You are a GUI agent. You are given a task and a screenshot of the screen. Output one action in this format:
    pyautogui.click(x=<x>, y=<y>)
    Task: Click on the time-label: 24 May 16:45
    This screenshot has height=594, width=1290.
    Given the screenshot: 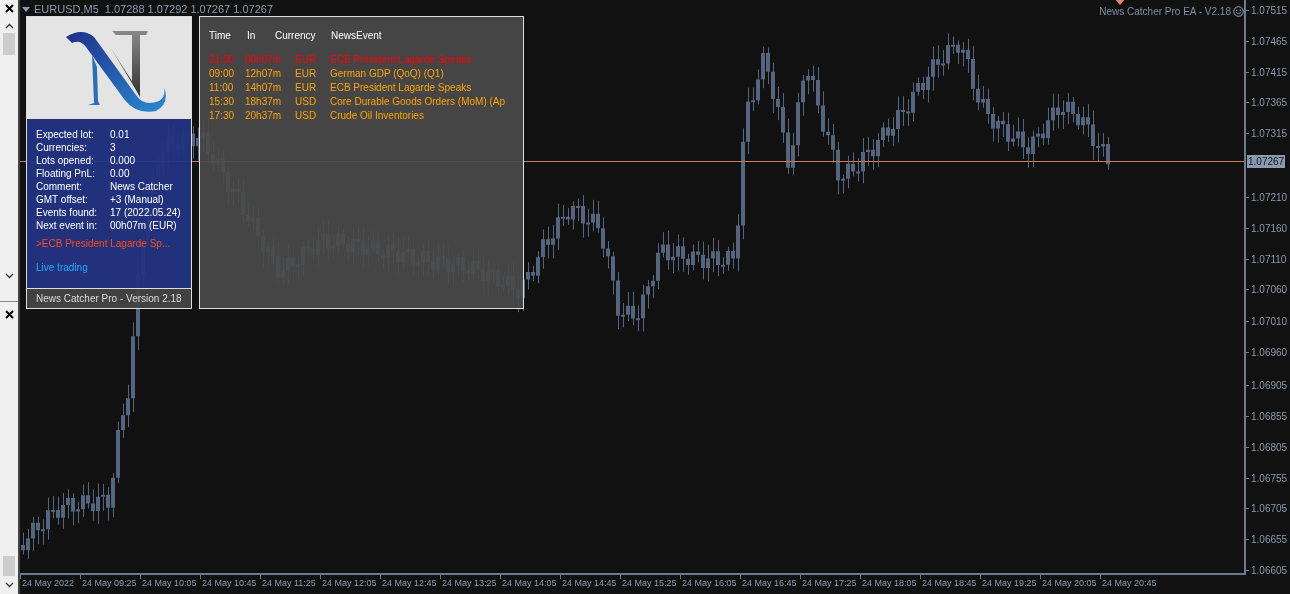 What is the action you would take?
    pyautogui.click(x=769, y=583)
    